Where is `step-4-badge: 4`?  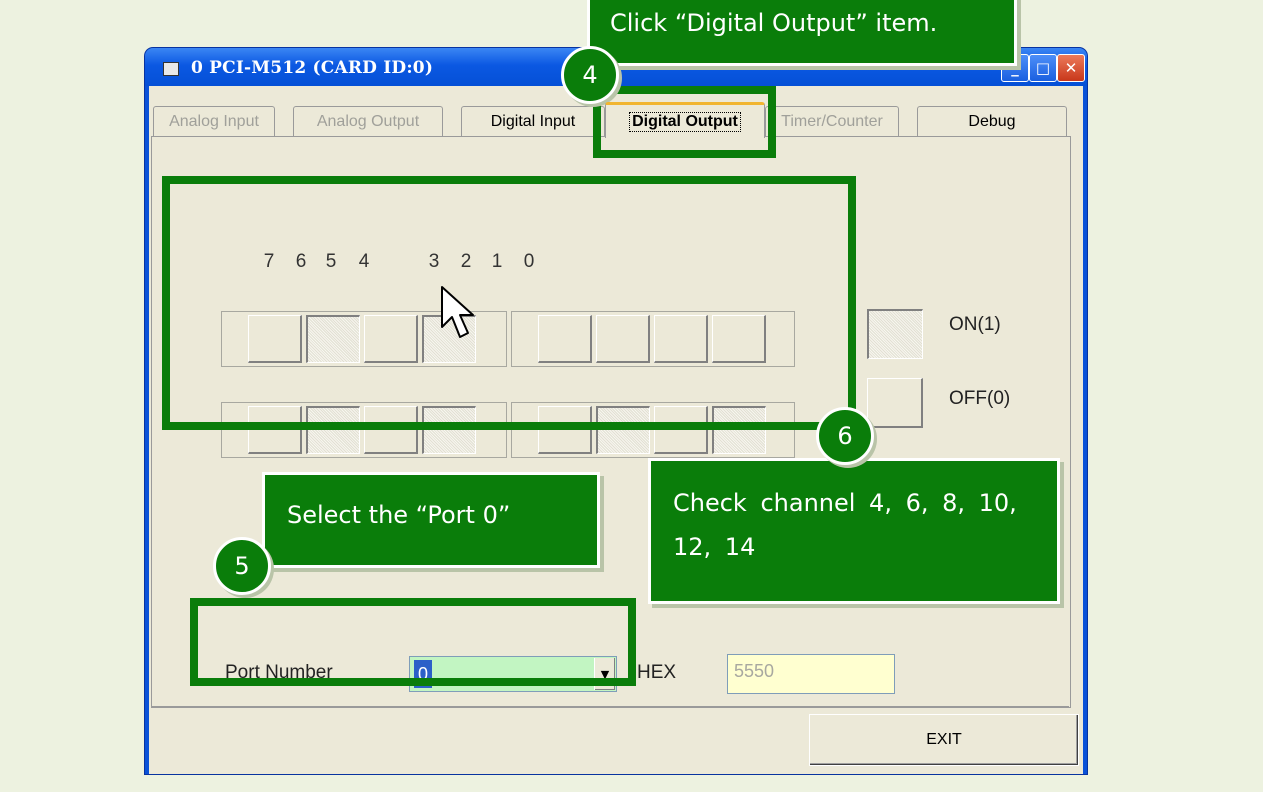 step-4-badge: 4 is located at coordinates (590, 75).